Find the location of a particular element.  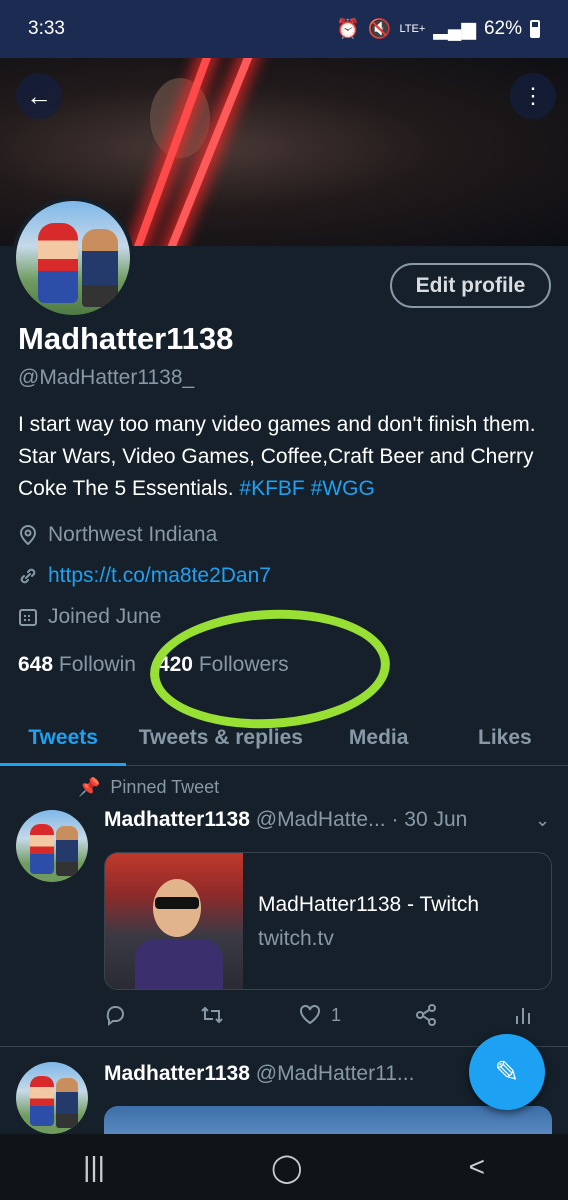

profile-avatar is located at coordinates (73, 258).